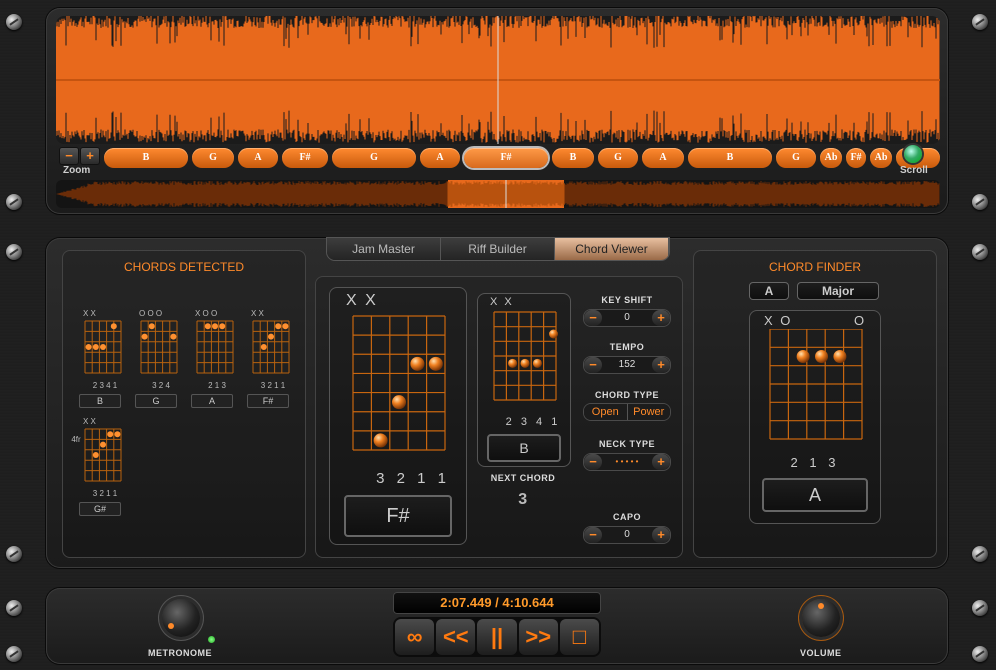  Describe the element at coordinates (524, 448) in the screenshot. I see `next-chord-name: B` at that location.